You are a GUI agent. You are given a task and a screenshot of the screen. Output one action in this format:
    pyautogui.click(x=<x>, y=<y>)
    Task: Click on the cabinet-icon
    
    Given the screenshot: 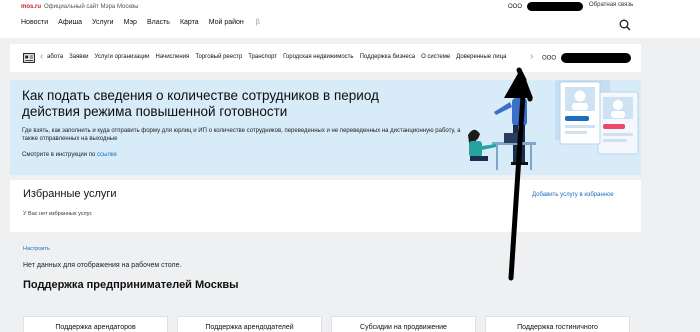 What is the action you would take?
    pyautogui.click(x=29, y=58)
    